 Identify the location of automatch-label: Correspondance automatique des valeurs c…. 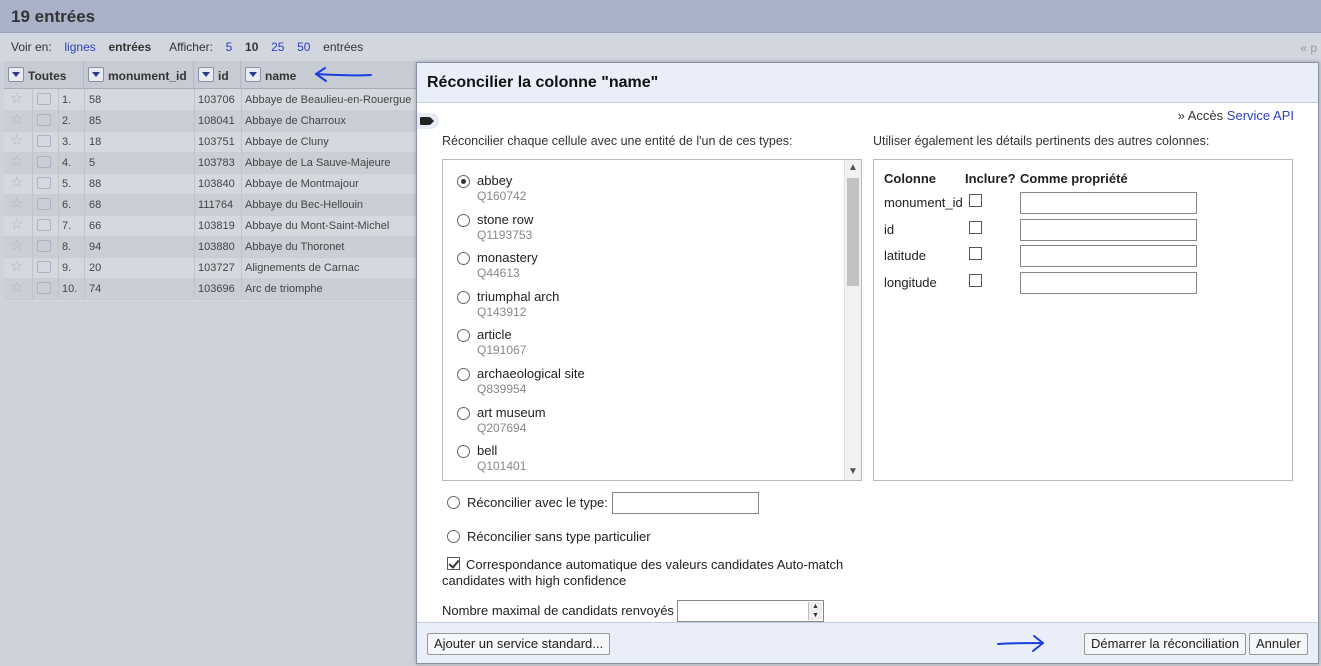
(643, 572).